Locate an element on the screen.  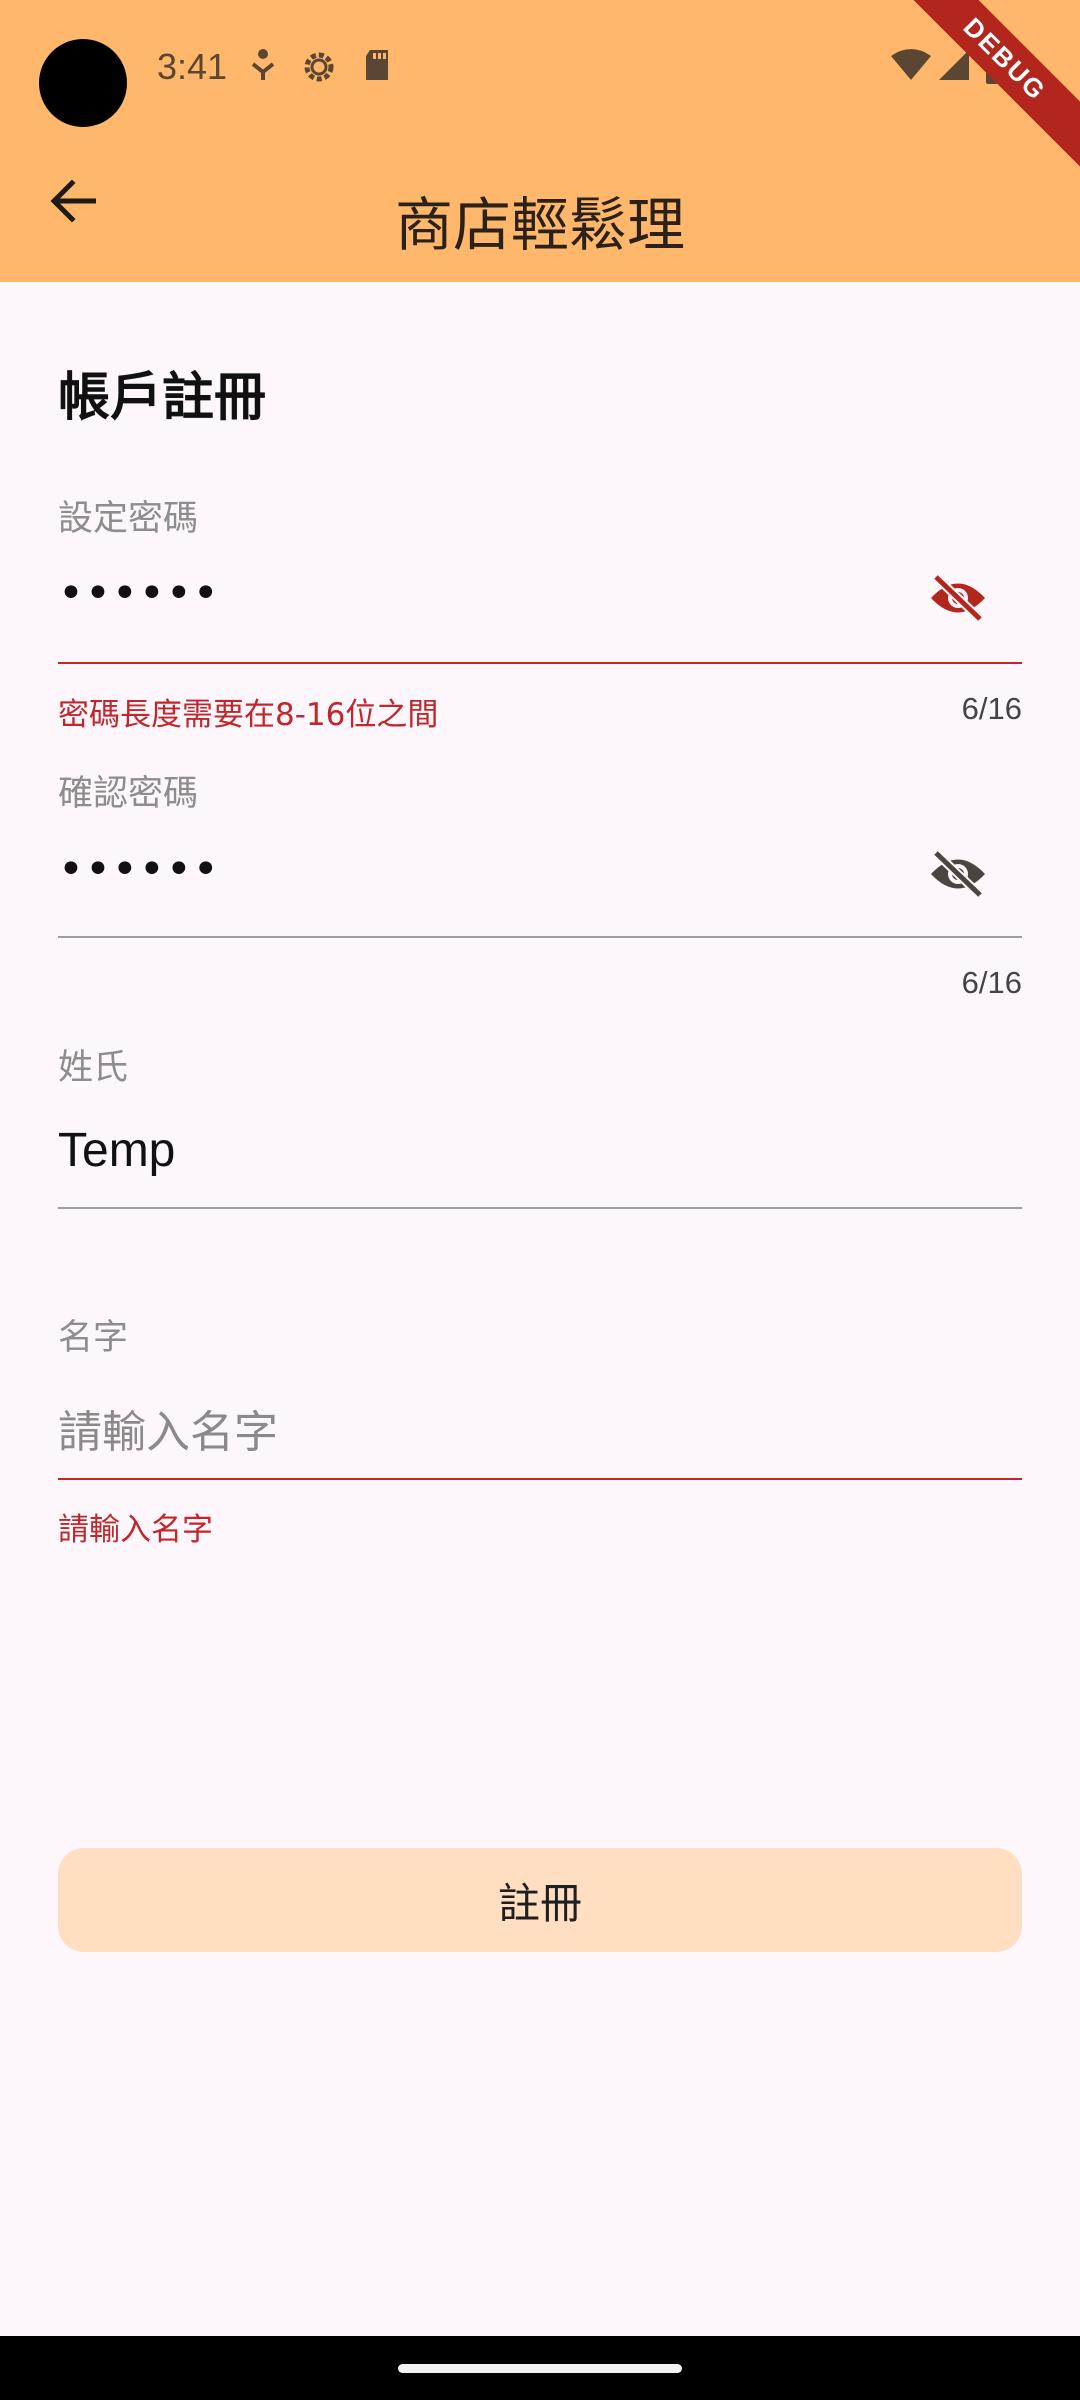
set-password-label: 設定密碼 is located at coordinates (128, 519).